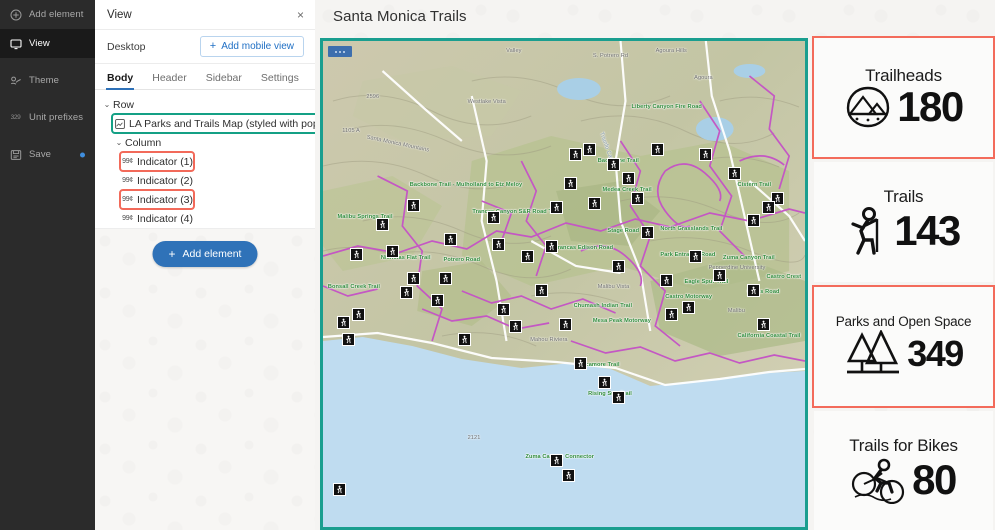 The image size is (995, 530). Describe the element at coordinates (44, 80) in the screenshot. I see `rail-label: Theme` at that location.